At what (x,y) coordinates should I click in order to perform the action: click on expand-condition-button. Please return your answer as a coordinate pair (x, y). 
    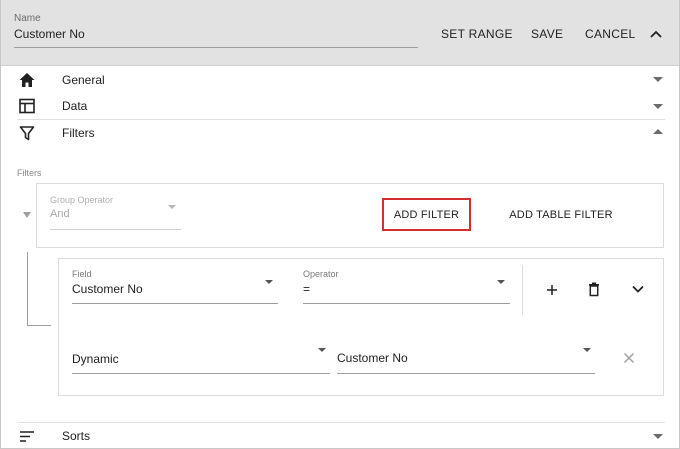
    Looking at the image, I should click on (638, 289).